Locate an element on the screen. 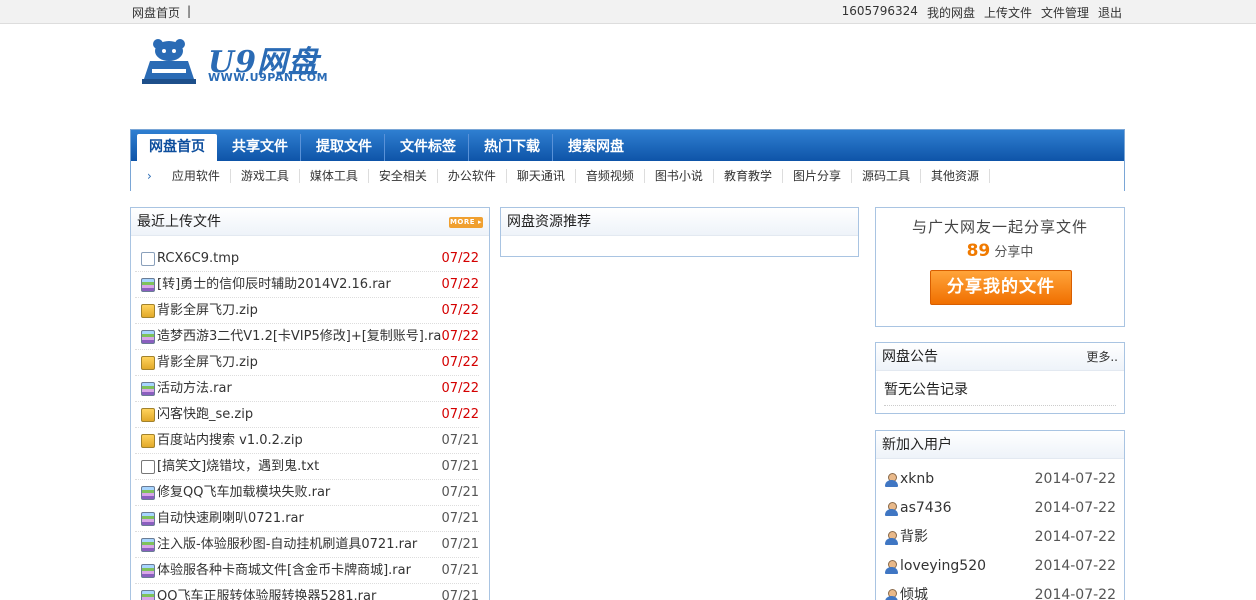 Image resolution: width=1256 pixels, height=600 pixels. file-row: 修复QQ飞车加载模块失败.rar 07/21 is located at coordinates (307, 493).